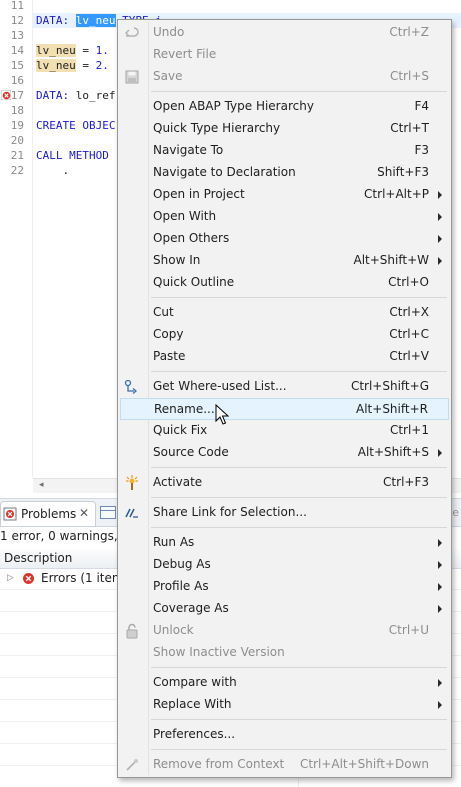 The height and width of the screenshot is (787, 461). Describe the element at coordinates (76, 125) in the screenshot. I see `code-token: CREATE OBJEC` at that location.